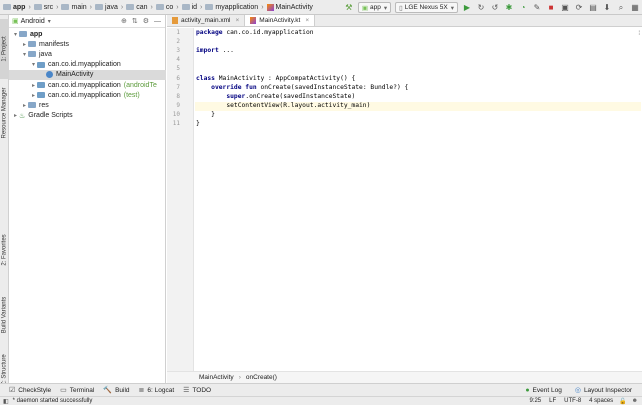  I want to click on tree-item: ▾ can.co.id.myapplication, so click(87, 65).